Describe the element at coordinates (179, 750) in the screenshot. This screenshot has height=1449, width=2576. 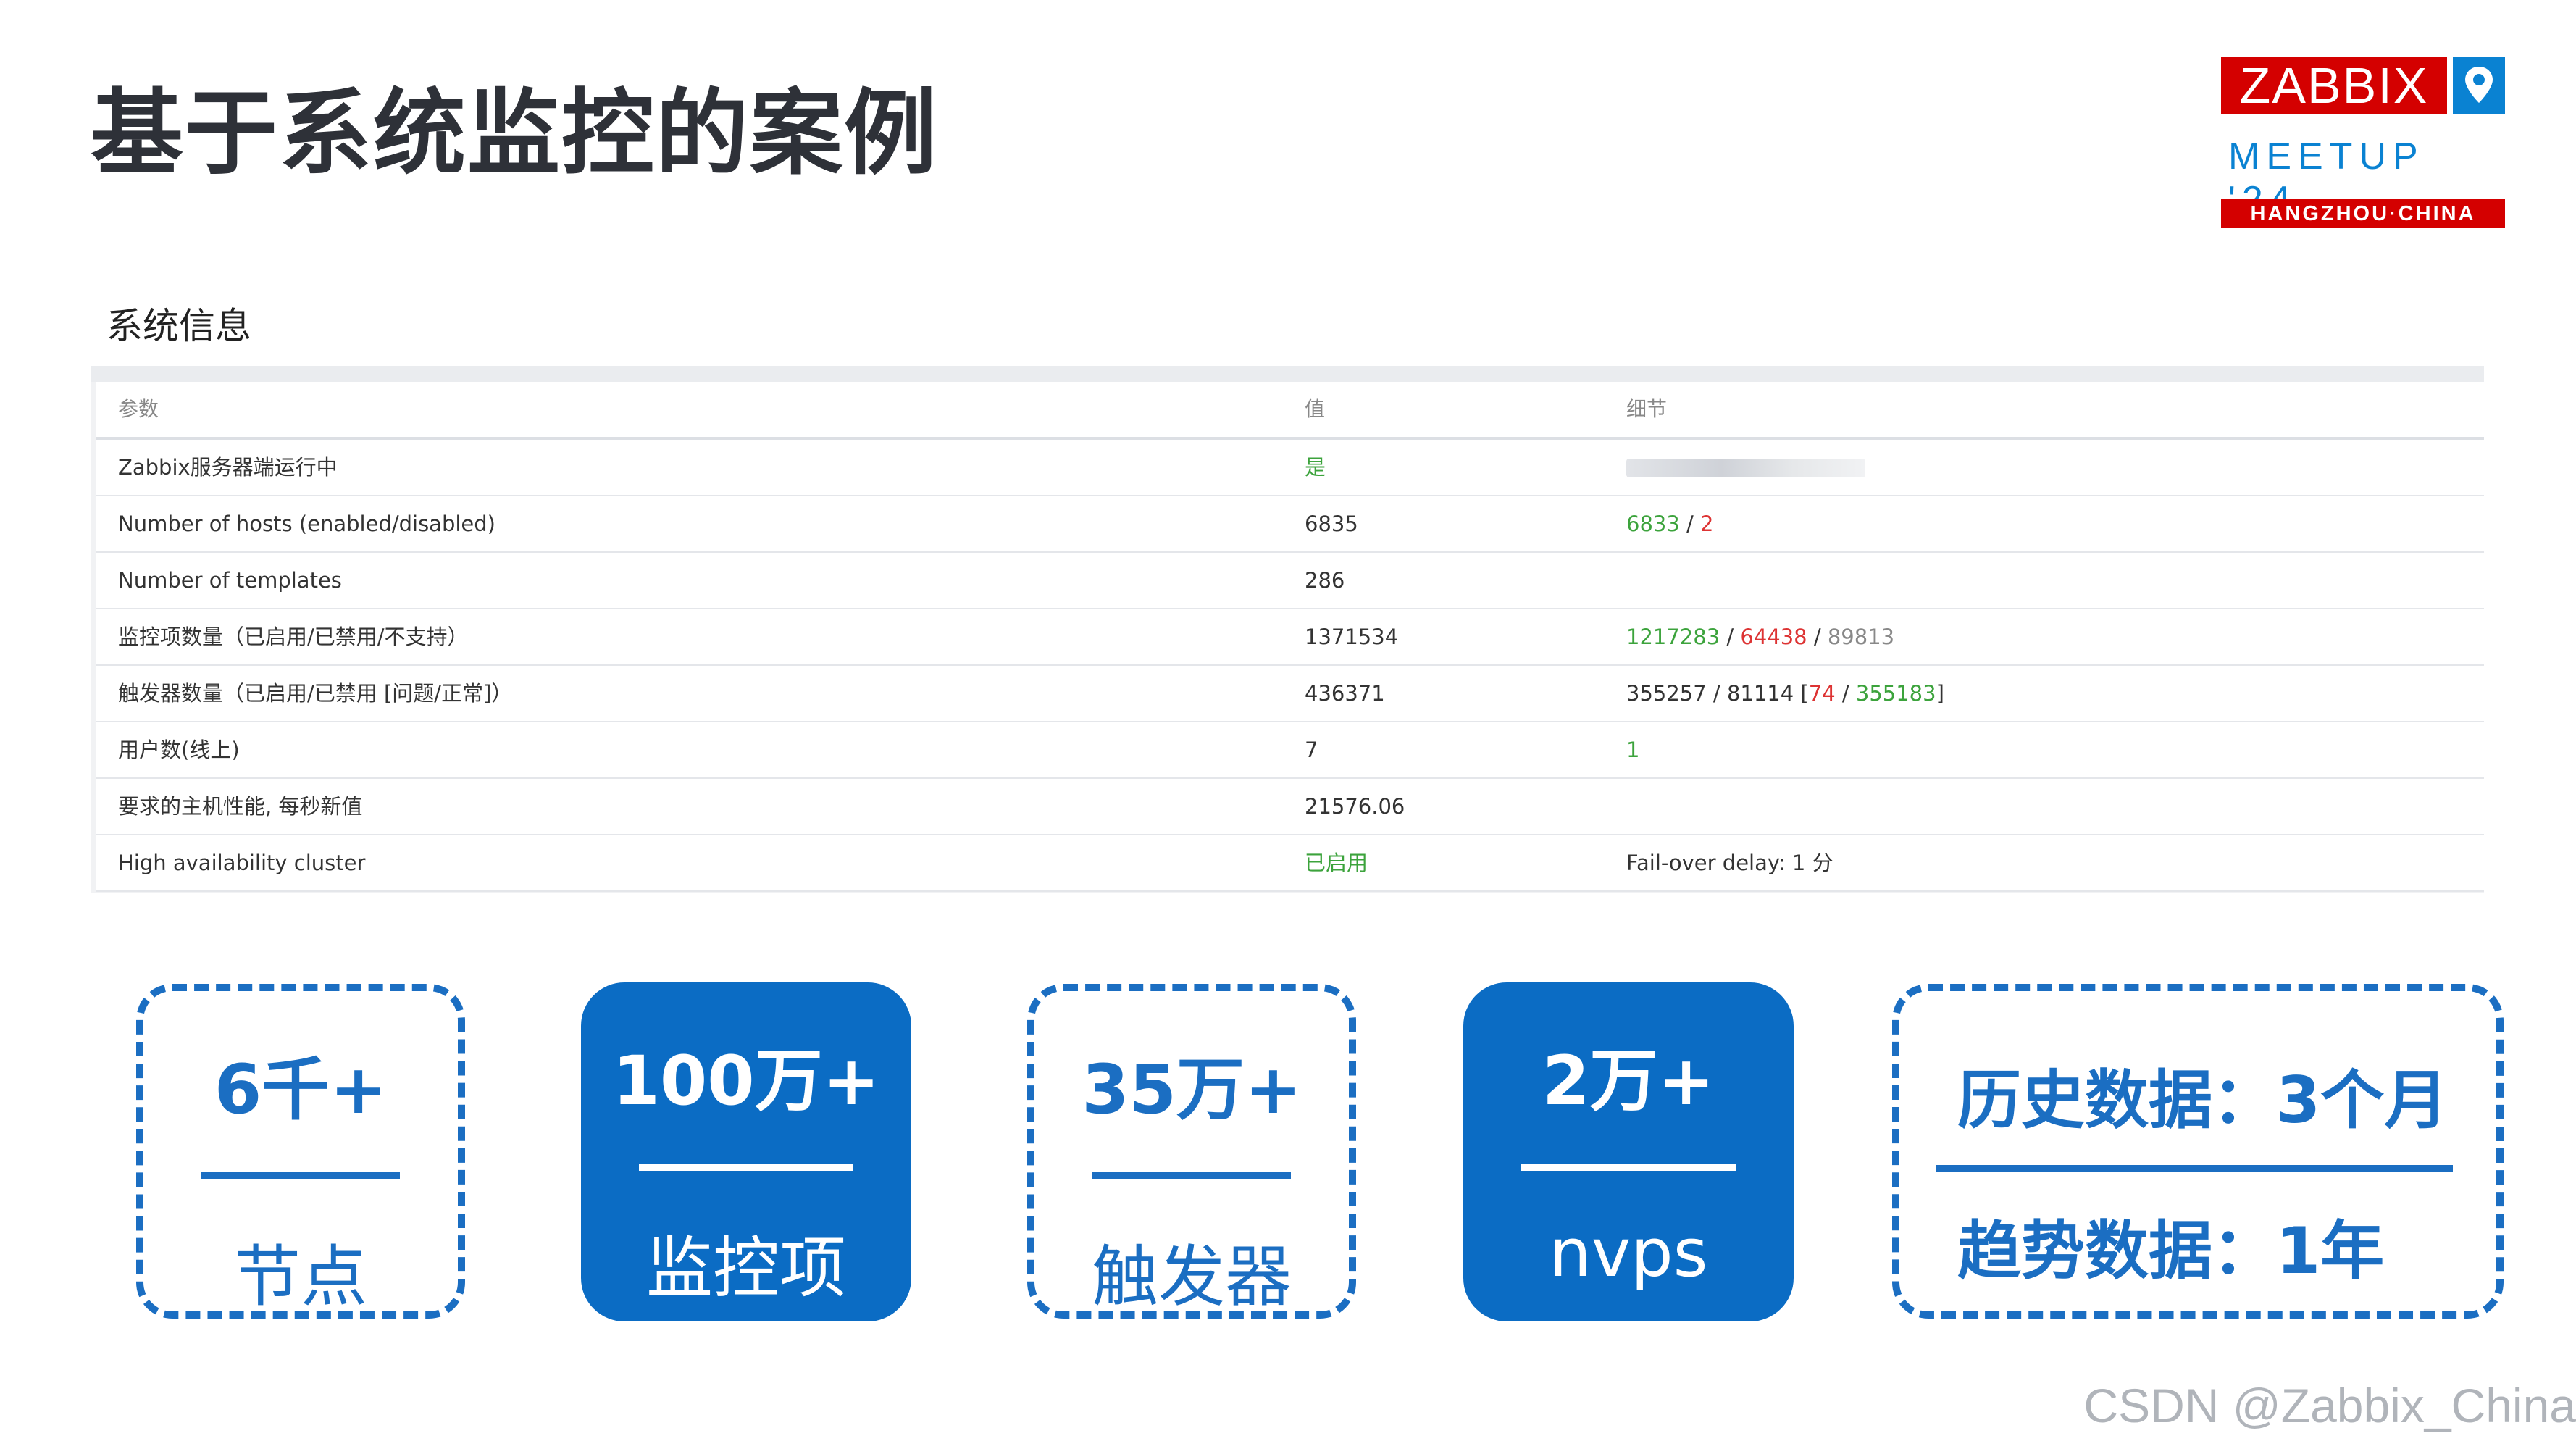
I see `row-param: 用户数(线上)` at that location.